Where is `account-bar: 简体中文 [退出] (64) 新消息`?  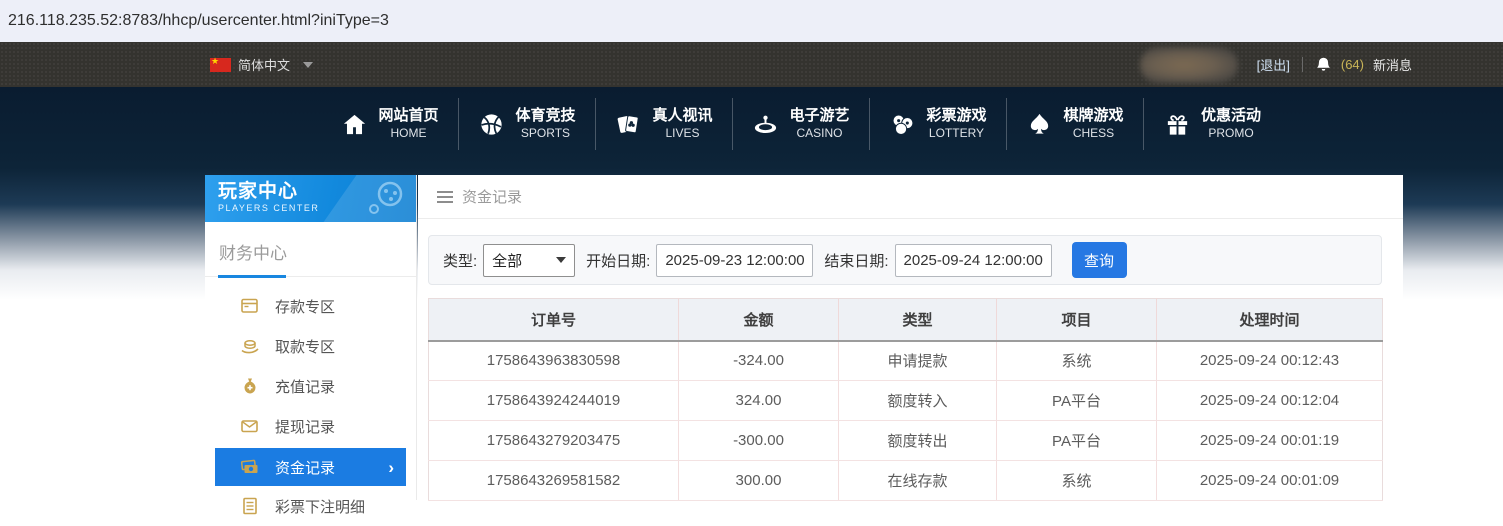
account-bar: 简体中文 [退出] (64) 新消息 is located at coordinates (751, 64).